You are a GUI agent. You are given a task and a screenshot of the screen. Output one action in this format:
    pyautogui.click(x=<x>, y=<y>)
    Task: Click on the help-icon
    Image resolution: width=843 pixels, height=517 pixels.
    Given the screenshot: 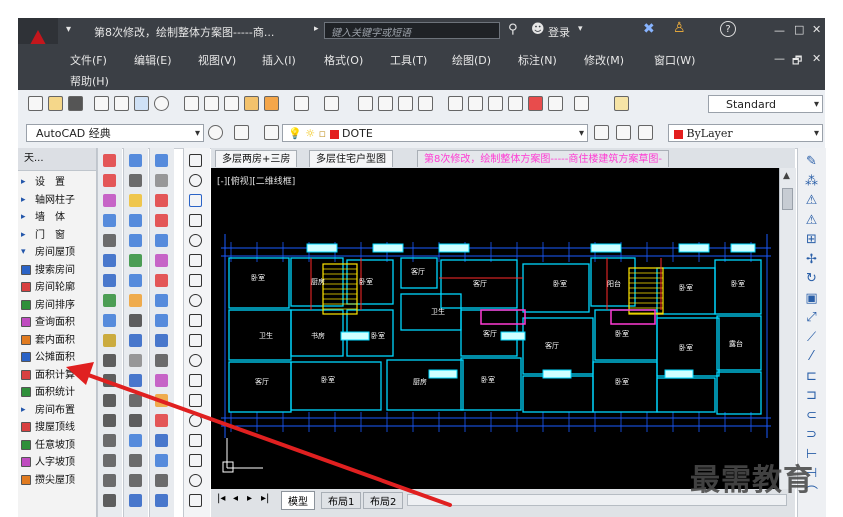 What is the action you would take?
    pyautogui.click(x=581, y=103)
    